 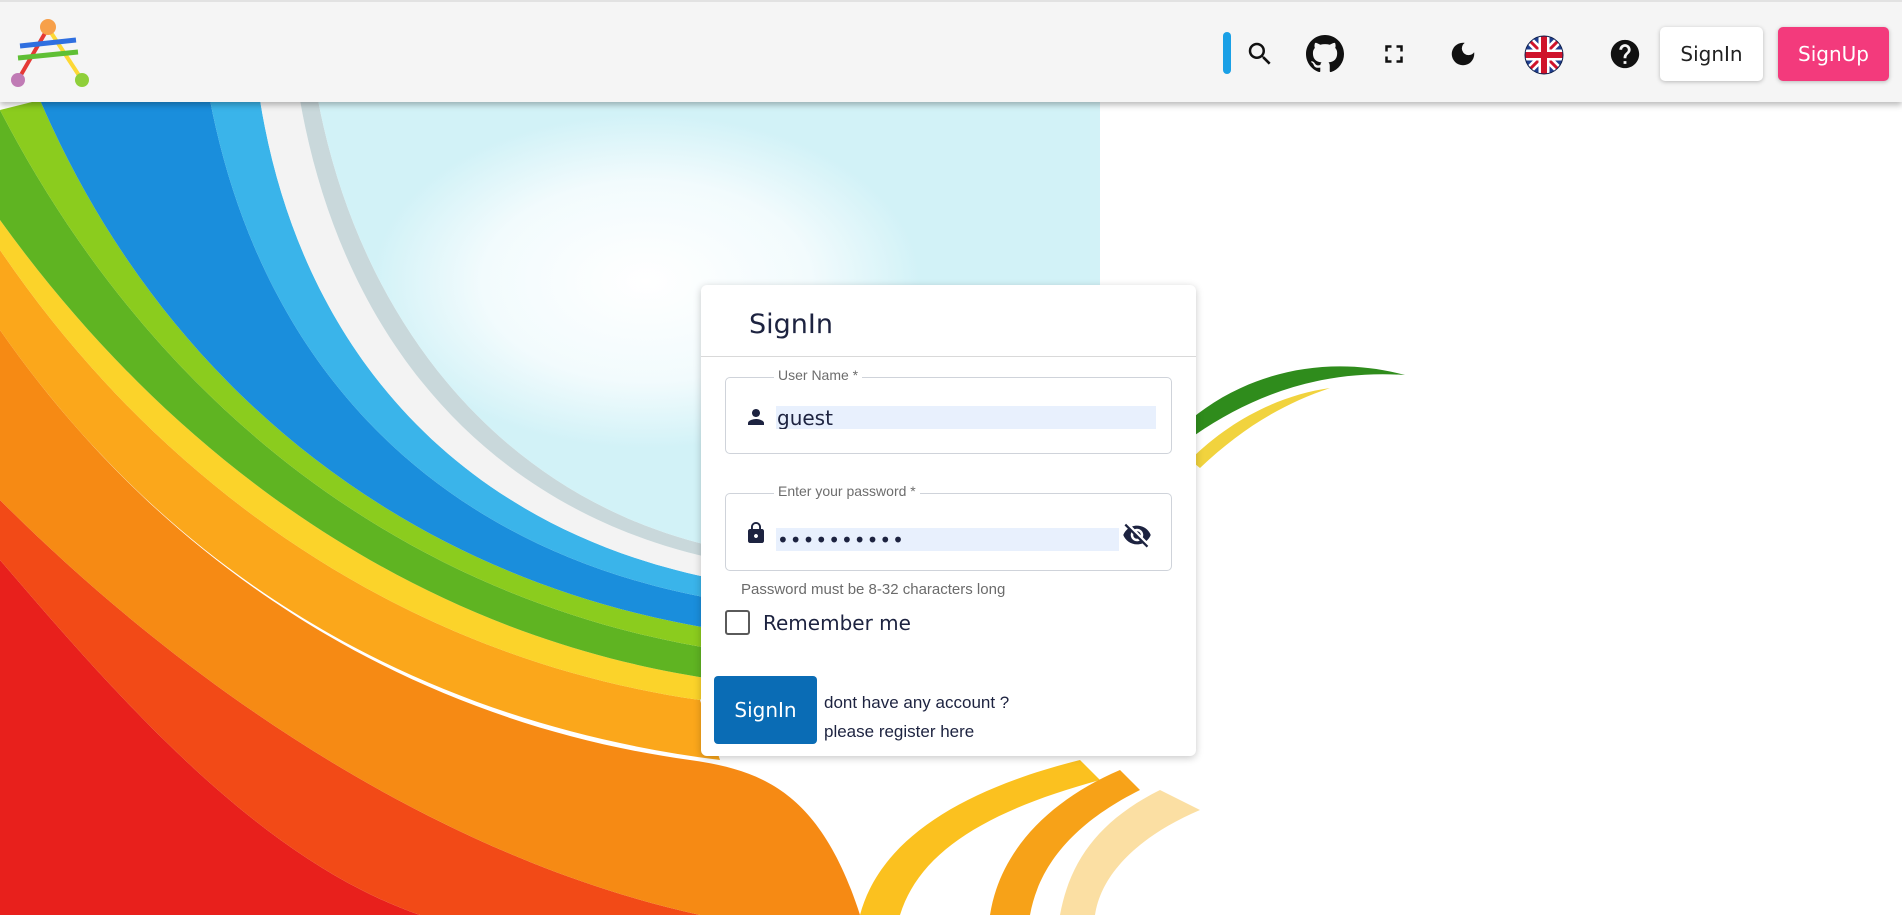 What do you see at coordinates (1833, 54) in the screenshot?
I see `header-signup-button: SignUp` at bounding box center [1833, 54].